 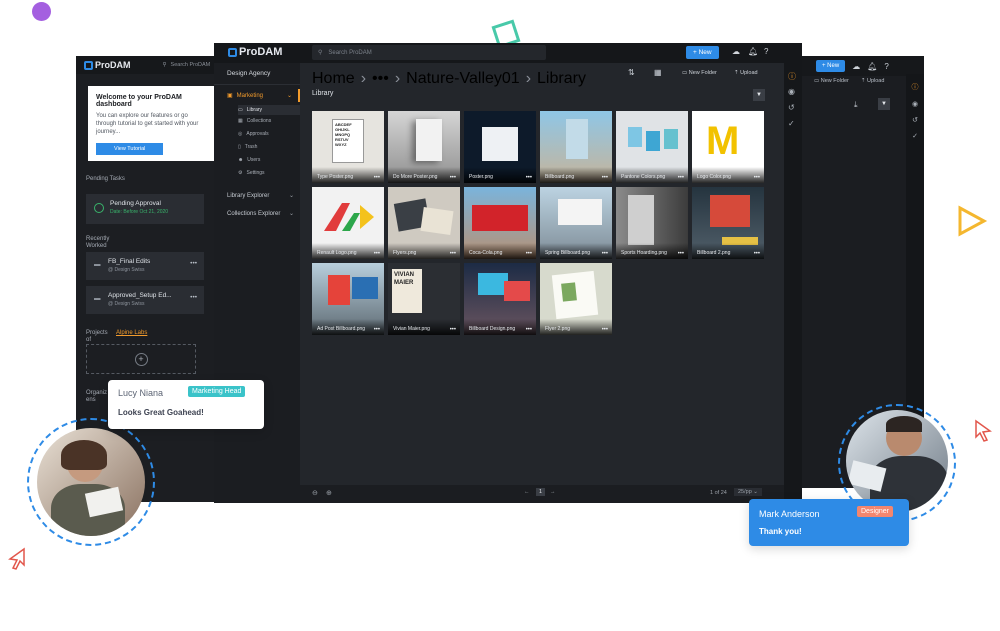 I want to click on role-badge: Designer, so click(x=875, y=511).